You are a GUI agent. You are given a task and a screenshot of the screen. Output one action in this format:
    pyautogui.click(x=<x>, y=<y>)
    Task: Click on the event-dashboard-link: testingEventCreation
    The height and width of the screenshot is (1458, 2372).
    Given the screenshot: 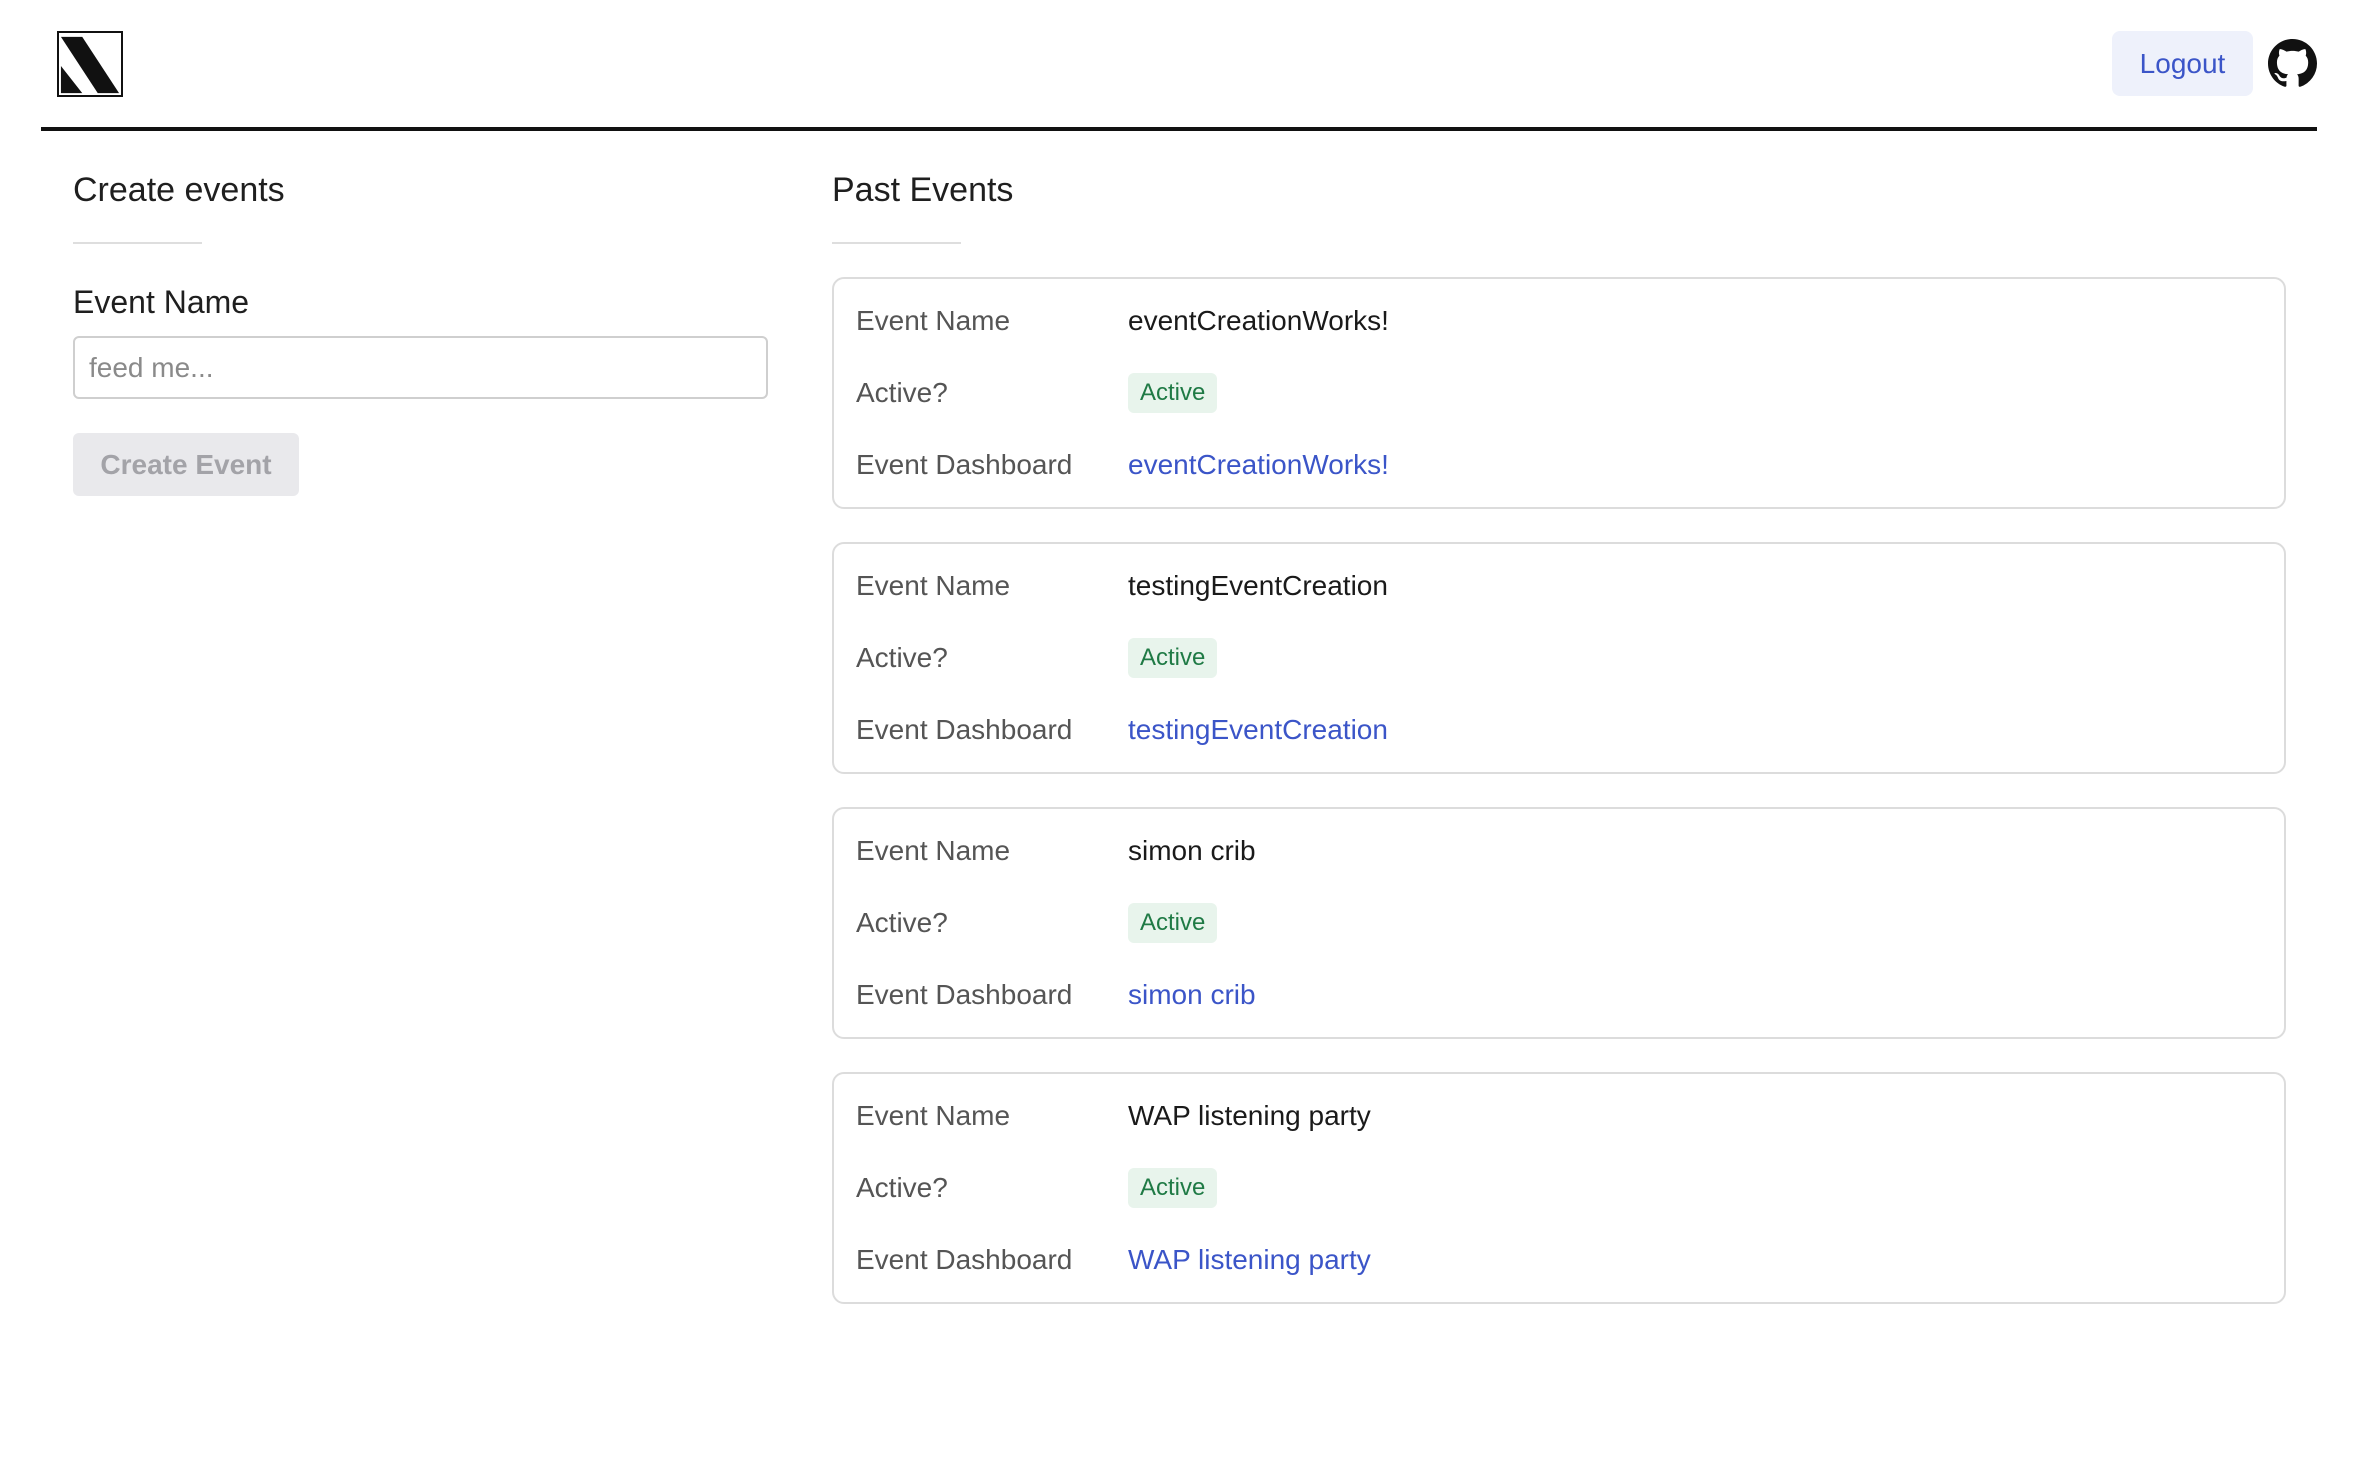 What is the action you would take?
    pyautogui.click(x=1258, y=730)
    